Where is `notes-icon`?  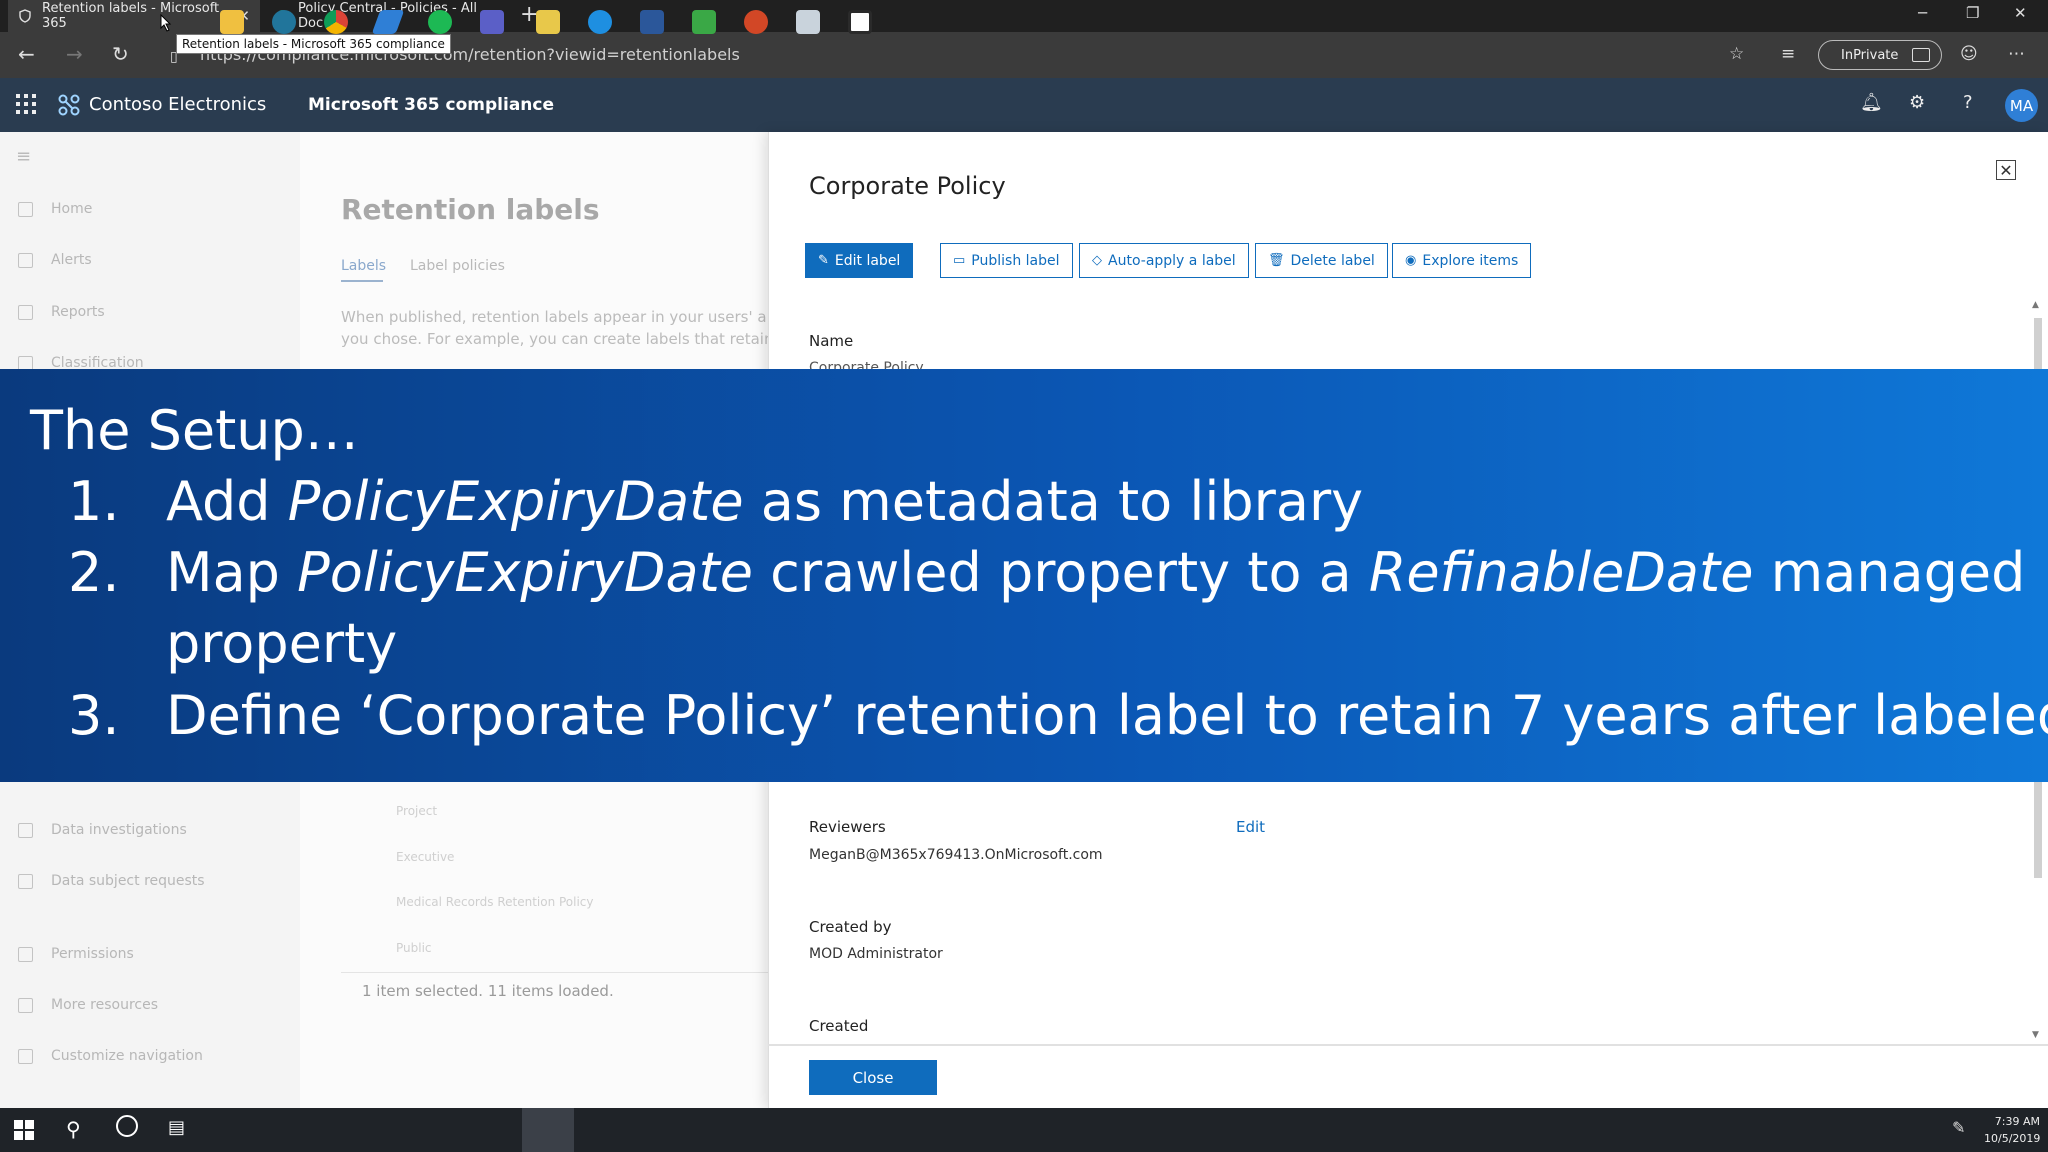
notes-icon is located at coordinates (808, 22).